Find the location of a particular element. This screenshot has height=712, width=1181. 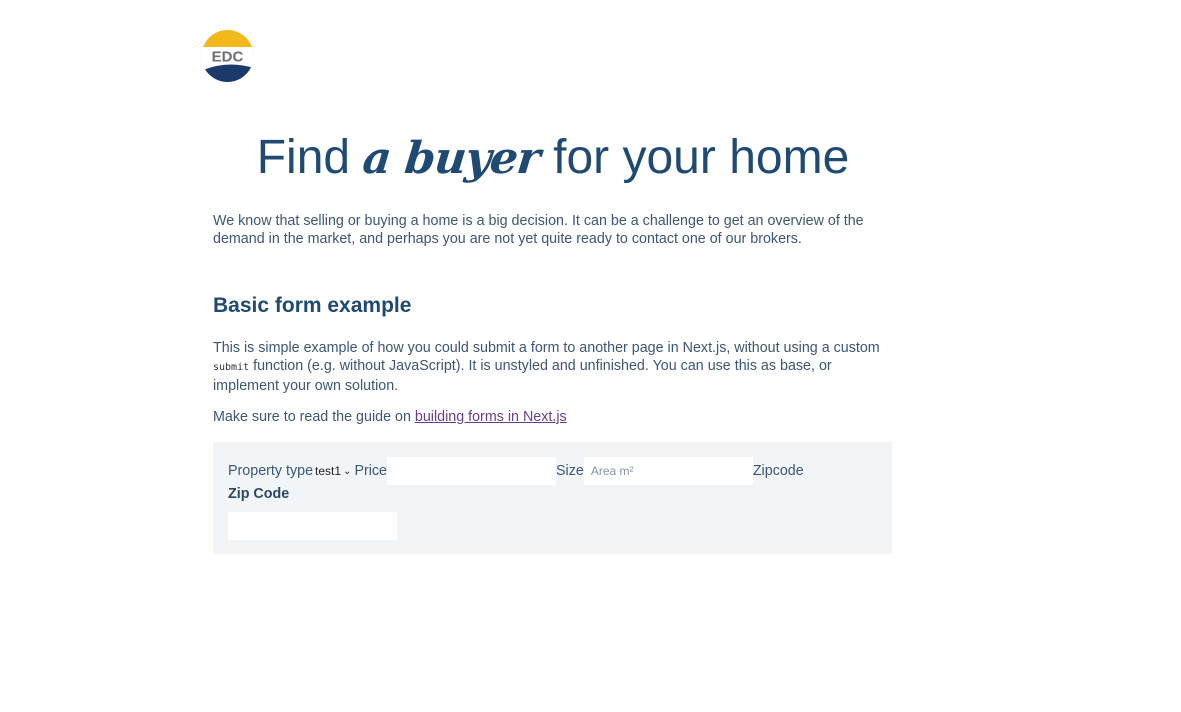

price-input is located at coordinates (472, 471).